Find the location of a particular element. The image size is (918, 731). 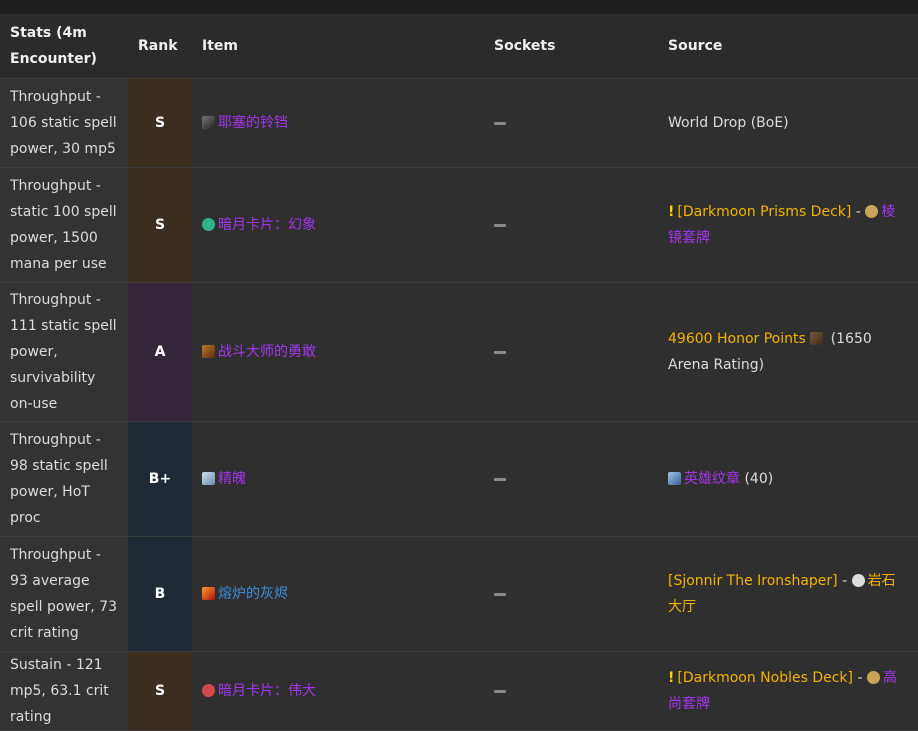

source-item-link: 英雄纹章 is located at coordinates (712, 479).